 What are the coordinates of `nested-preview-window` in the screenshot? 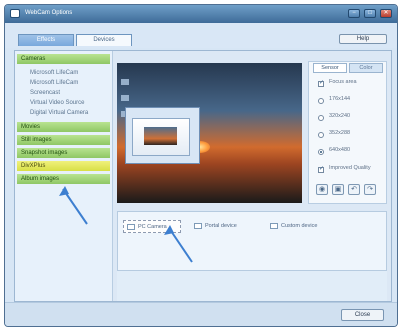 It's located at (162, 135).